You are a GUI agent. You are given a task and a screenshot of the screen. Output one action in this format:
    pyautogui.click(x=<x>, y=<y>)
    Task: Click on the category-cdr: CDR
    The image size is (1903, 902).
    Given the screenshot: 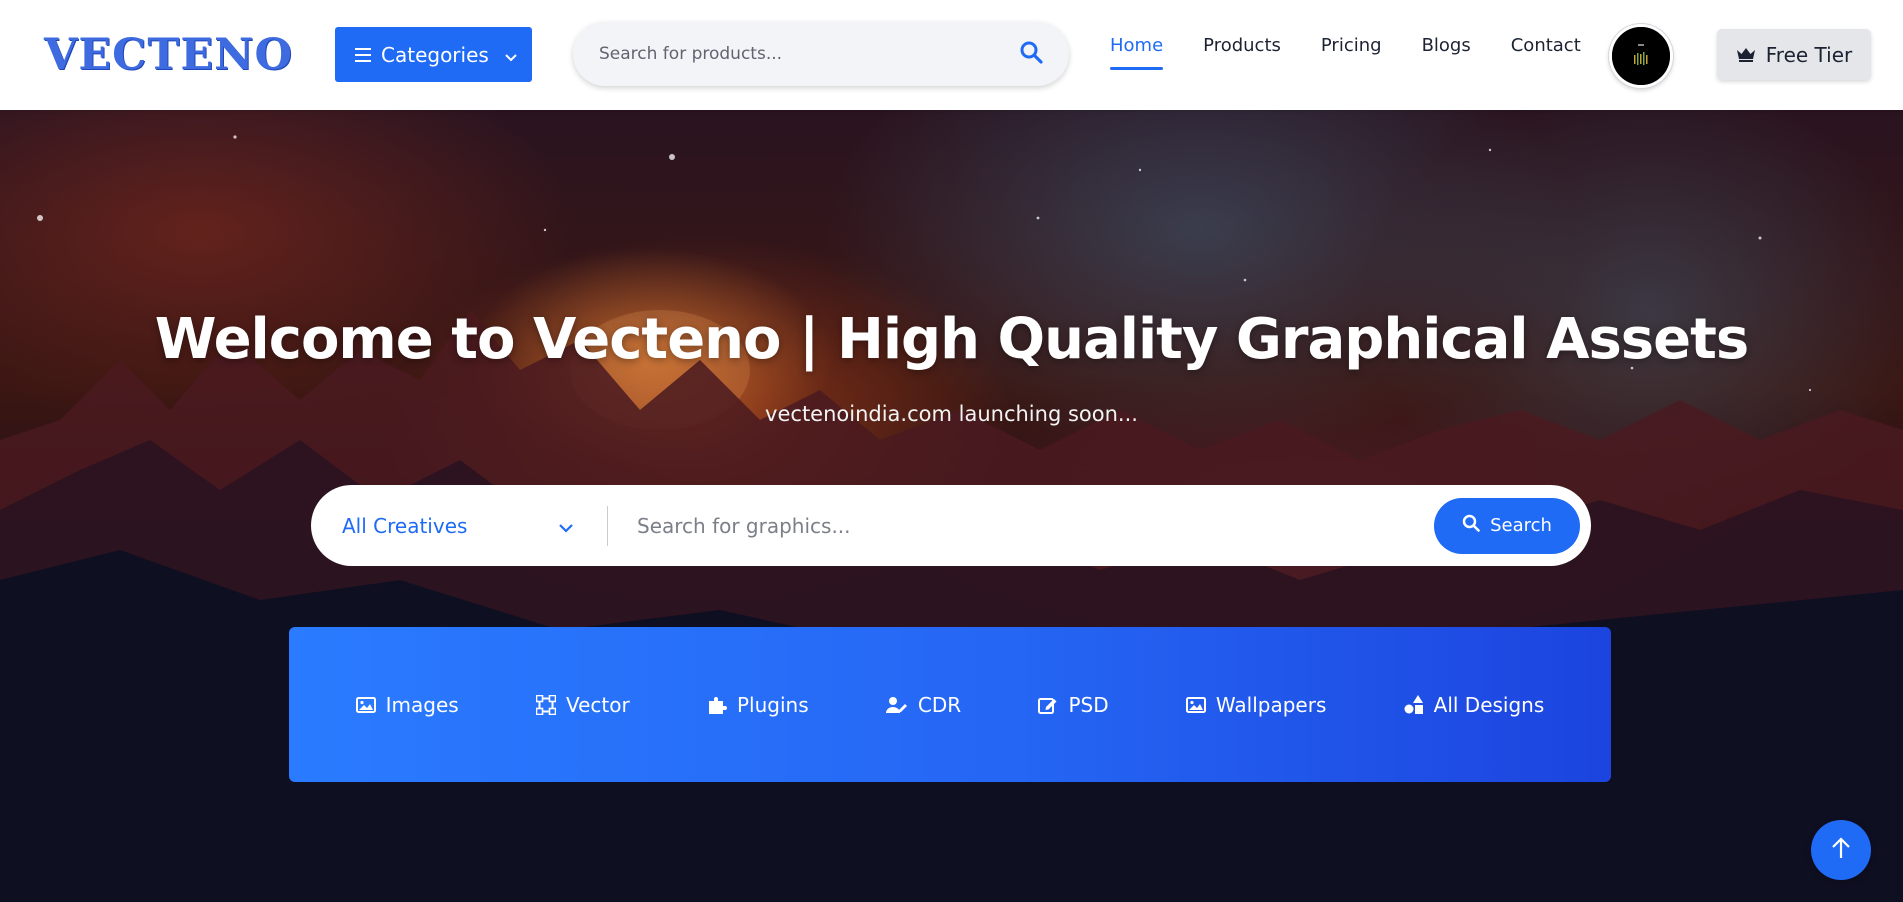 What is the action you would take?
    pyautogui.click(x=923, y=704)
    